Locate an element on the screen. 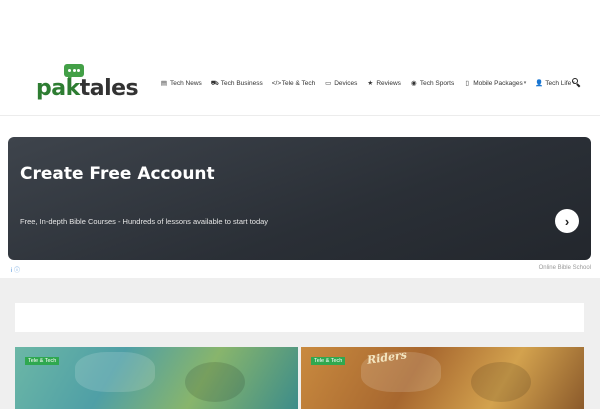 The height and width of the screenshot is (409, 600). ad-source-link: Online Bible School is located at coordinates (565, 268).